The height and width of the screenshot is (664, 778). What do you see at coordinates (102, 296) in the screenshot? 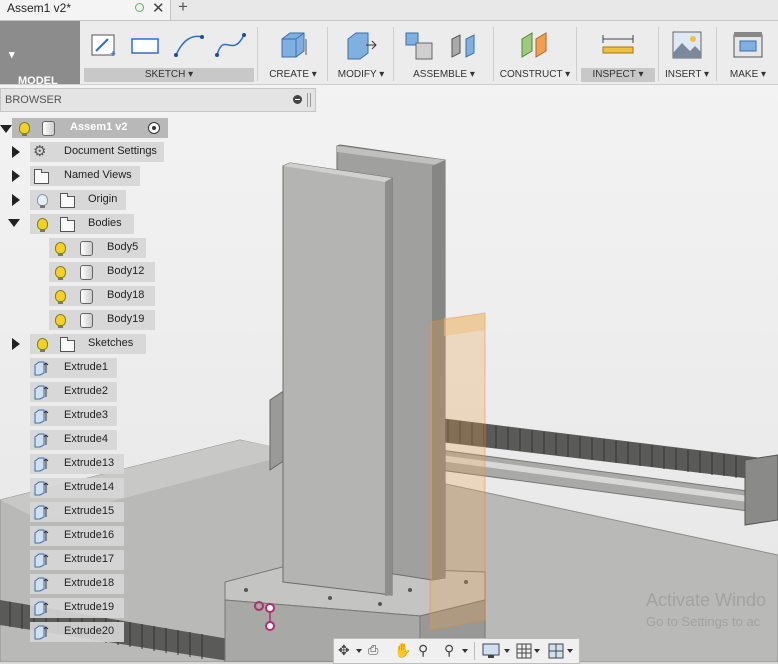
I see `browser-item-body: Body18` at bounding box center [102, 296].